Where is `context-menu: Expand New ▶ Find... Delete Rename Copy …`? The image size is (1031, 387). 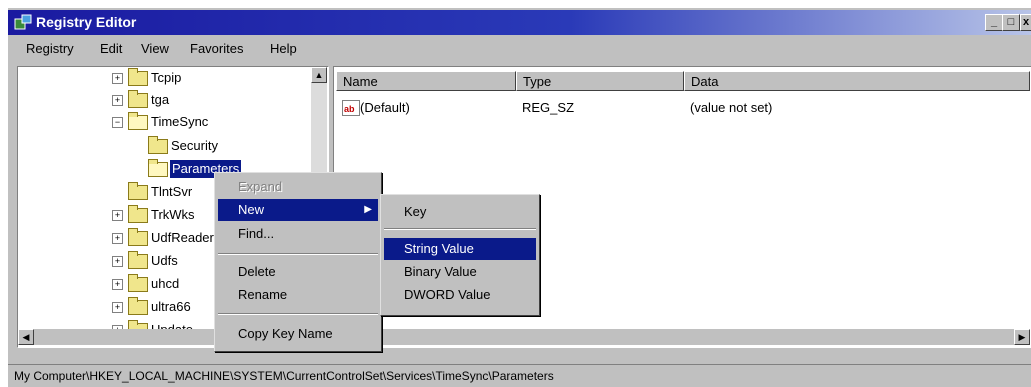 context-menu: Expand New ▶ Find... Delete Rename Copy … is located at coordinates (298, 262).